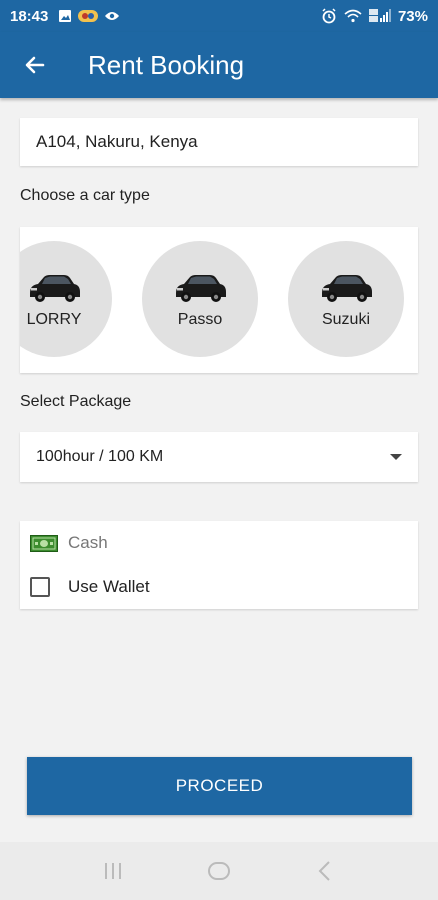 The image size is (438, 900). I want to click on arrow-left-icon, so click(35, 65).